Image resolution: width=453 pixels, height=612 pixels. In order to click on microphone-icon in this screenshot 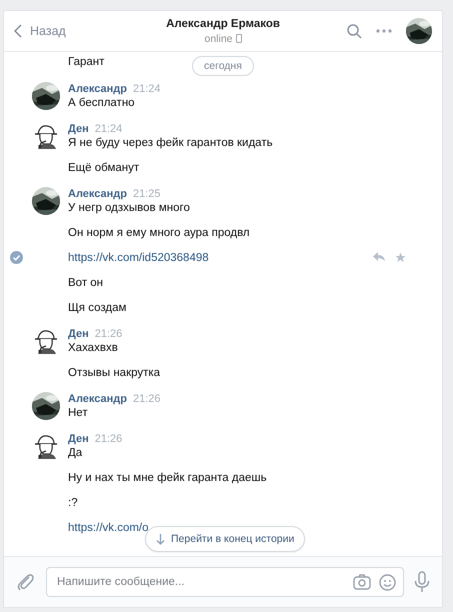, I will do `click(422, 582)`.